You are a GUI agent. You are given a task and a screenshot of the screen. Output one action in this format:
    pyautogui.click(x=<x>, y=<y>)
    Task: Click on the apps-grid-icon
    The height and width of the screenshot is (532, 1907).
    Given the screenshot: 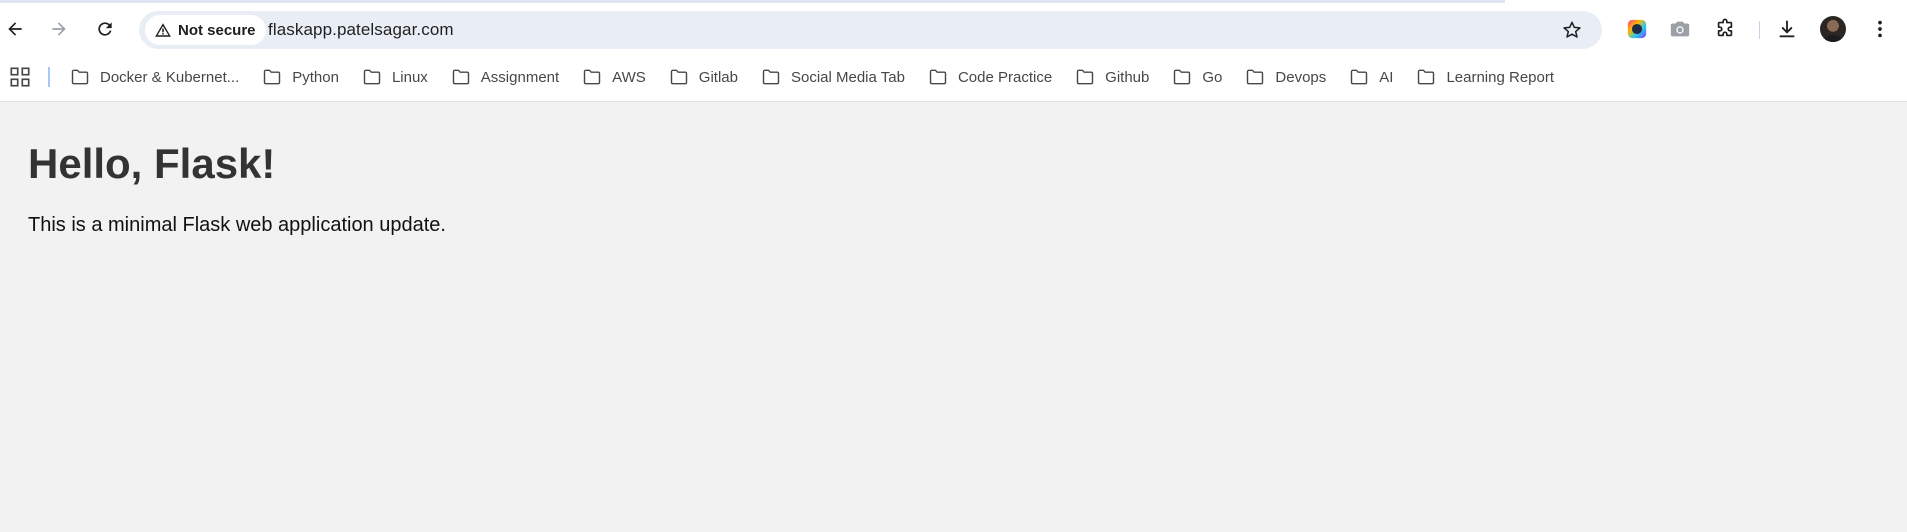 What is the action you would take?
    pyautogui.click(x=20, y=77)
    